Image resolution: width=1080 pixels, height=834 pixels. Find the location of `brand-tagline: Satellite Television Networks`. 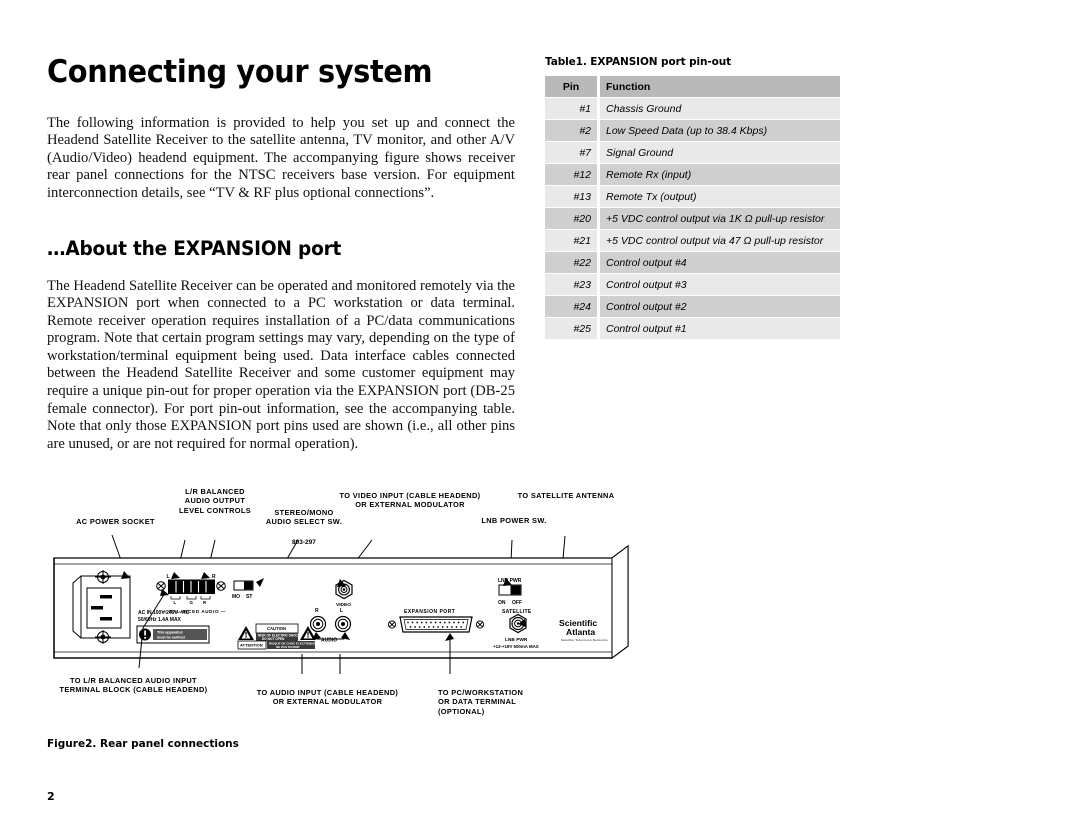

brand-tagline: Satellite Television Networks is located at coordinates (584, 640).